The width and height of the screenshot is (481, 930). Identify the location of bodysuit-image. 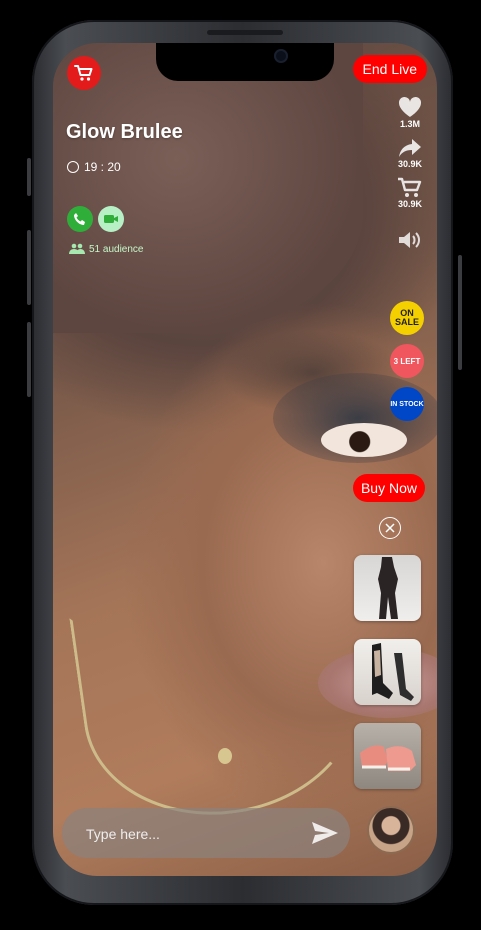
(388, 588).